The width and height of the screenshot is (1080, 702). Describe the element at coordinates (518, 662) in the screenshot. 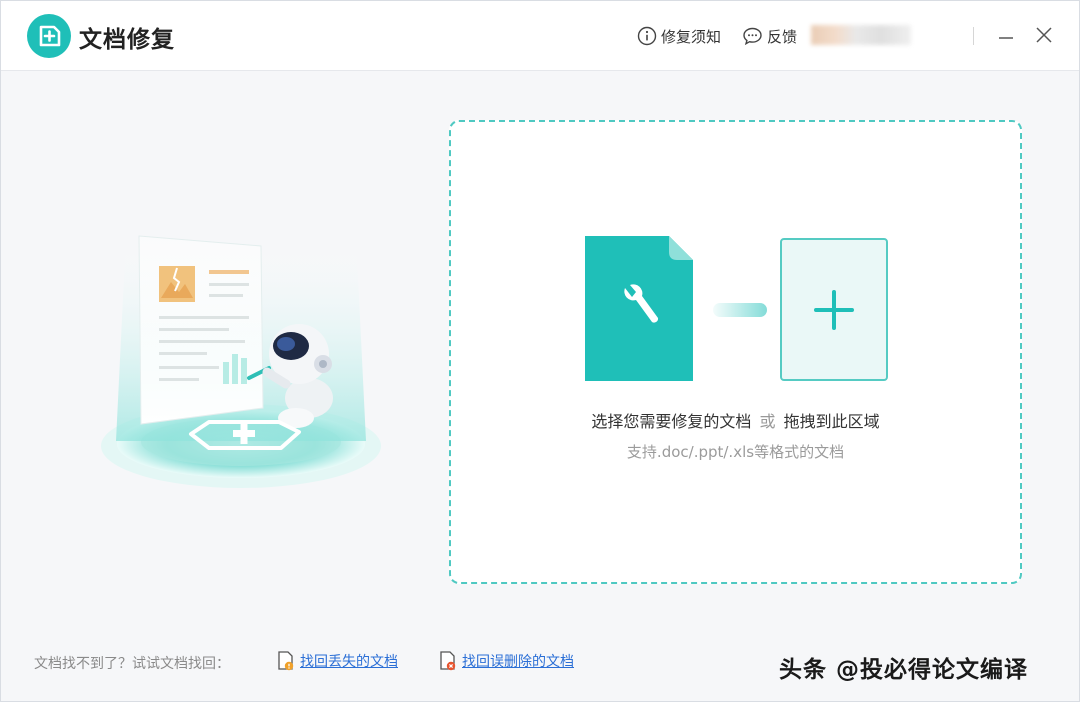

I see `recover-deleted-label: 找回误删除的文档` at that location.